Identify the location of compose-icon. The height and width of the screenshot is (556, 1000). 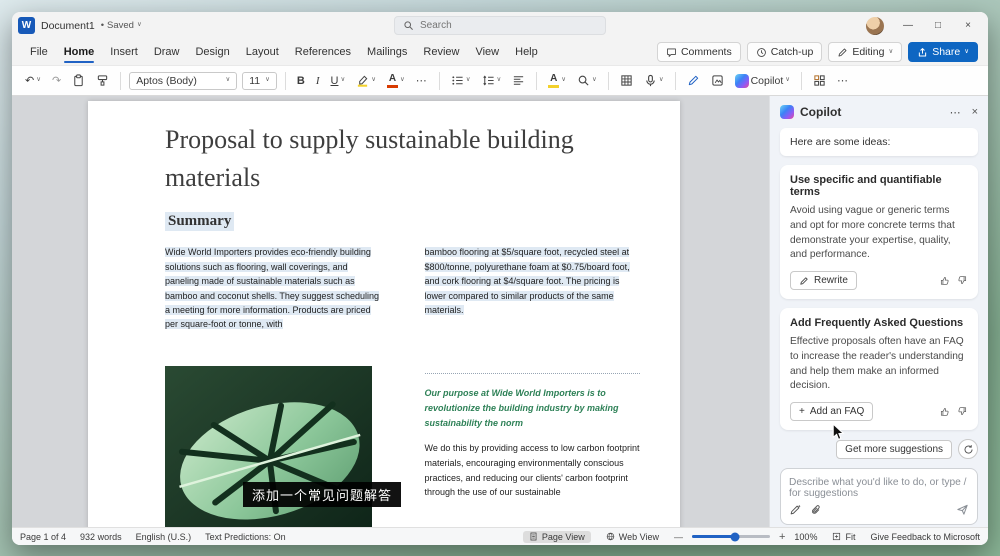
(795, 510).